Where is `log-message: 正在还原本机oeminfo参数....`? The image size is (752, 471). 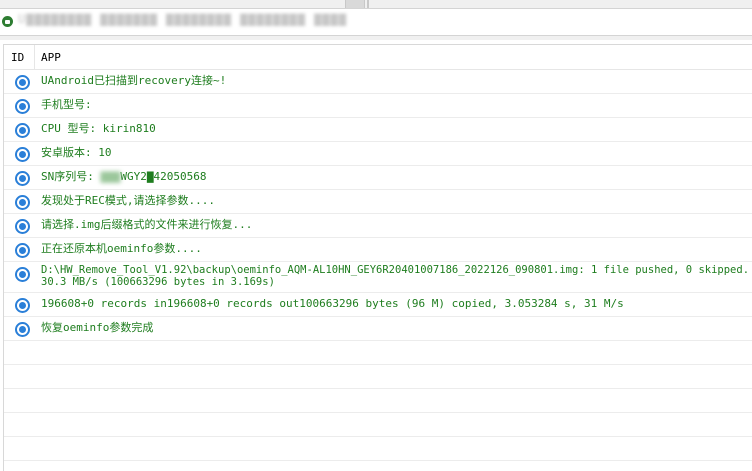
log-message: 正在还原本机oeminfo参数.... is located at coordinates (121, 248).